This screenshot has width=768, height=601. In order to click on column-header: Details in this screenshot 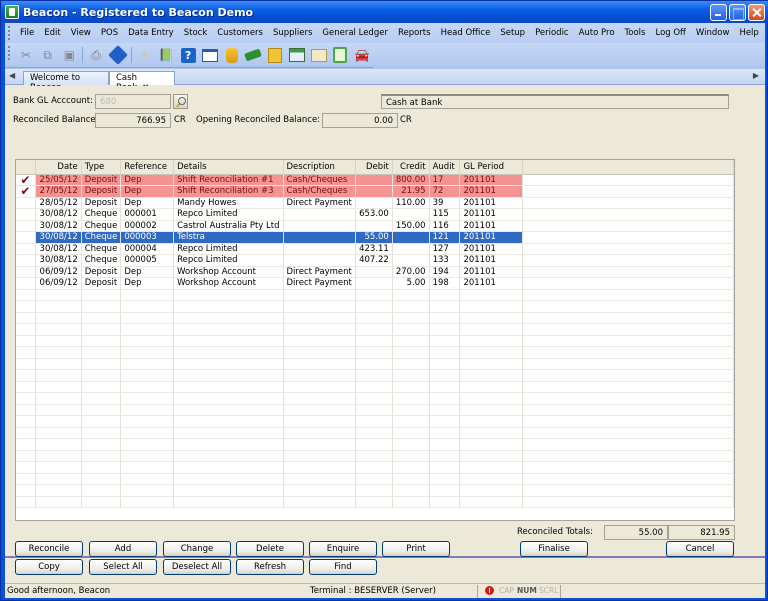, I will do `click(228, 167)`.